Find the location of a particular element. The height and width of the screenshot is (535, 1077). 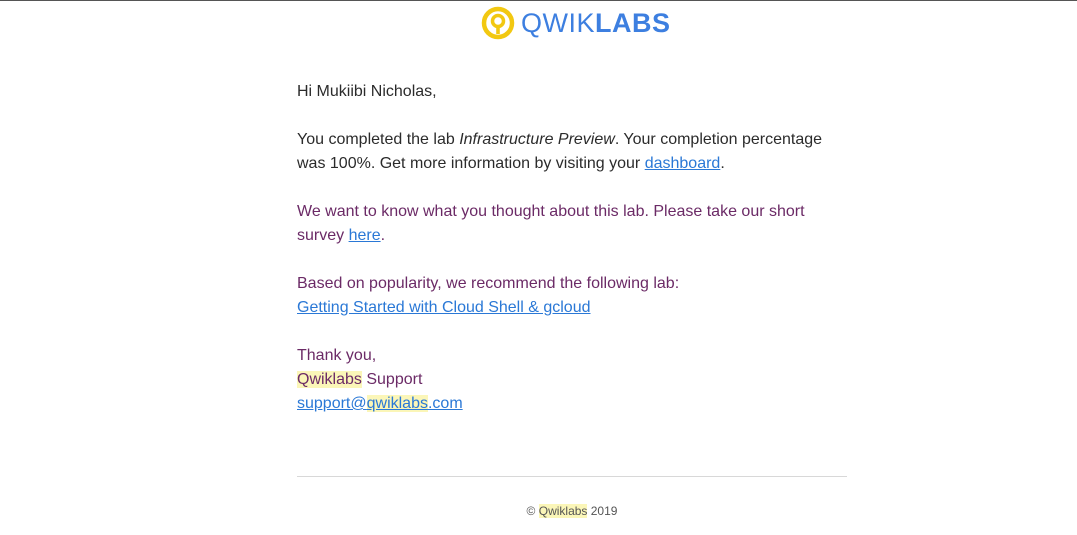

completion-prefix: You completed the lab is located at coordinates (378, 139).